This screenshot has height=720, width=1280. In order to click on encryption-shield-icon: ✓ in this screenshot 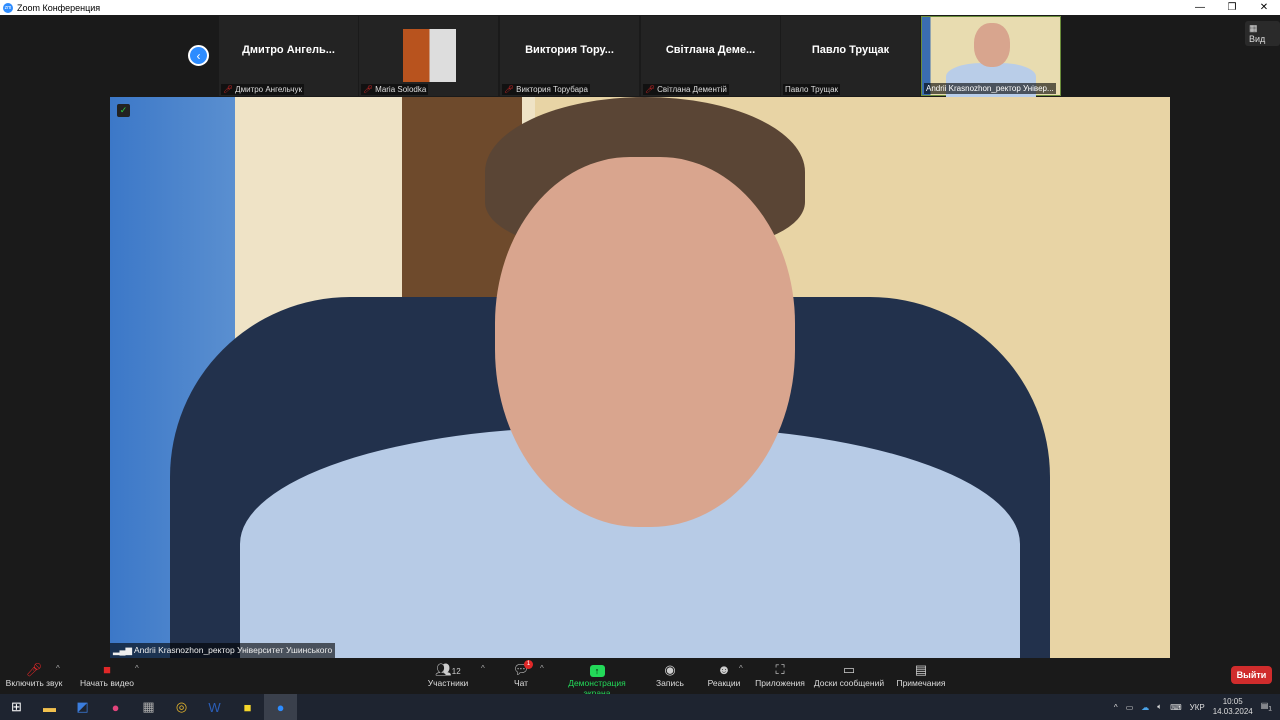, I will do `click(123, 110)`.